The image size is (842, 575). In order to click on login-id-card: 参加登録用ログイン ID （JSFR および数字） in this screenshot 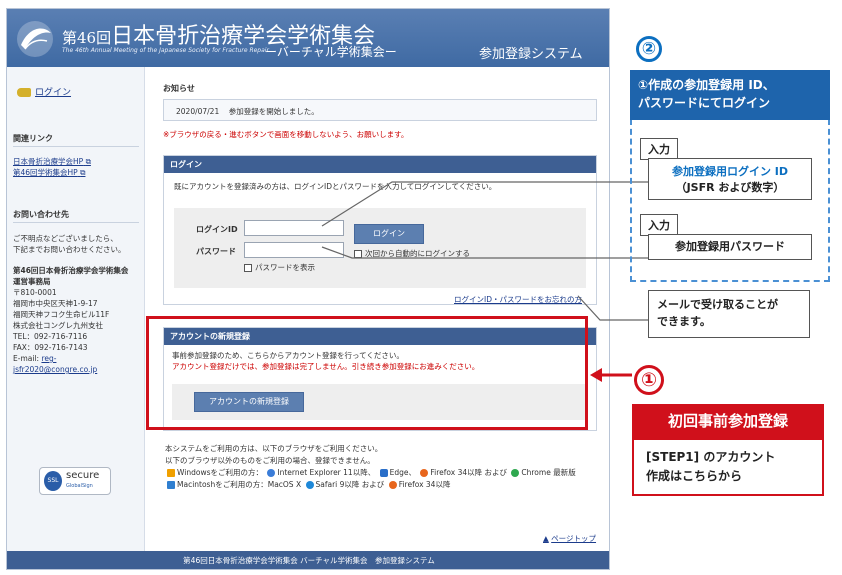, I will do `click(730, 179)`.